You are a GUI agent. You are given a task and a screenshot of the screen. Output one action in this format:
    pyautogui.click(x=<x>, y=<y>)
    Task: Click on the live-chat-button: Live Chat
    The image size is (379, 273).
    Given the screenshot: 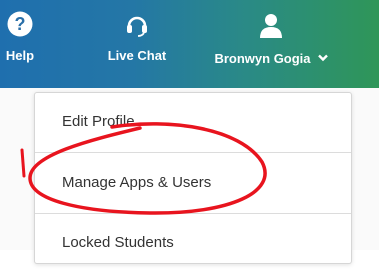 What is the action you would take?
    pyautogui.click(x=137, y=44)
    